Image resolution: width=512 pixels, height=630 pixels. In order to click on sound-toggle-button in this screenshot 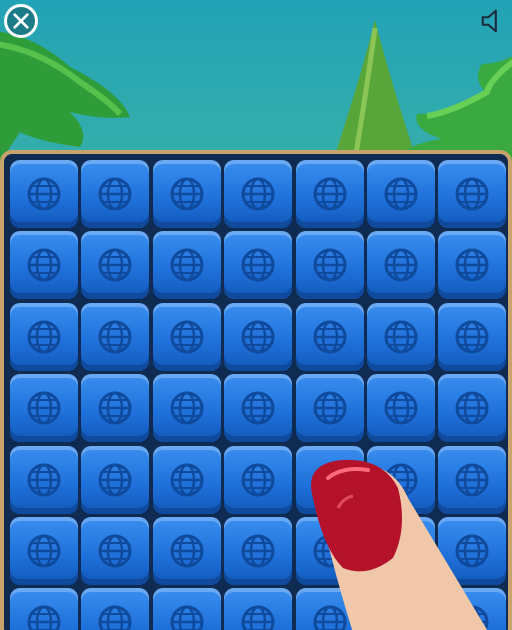, I will do `click(493, 21)`.